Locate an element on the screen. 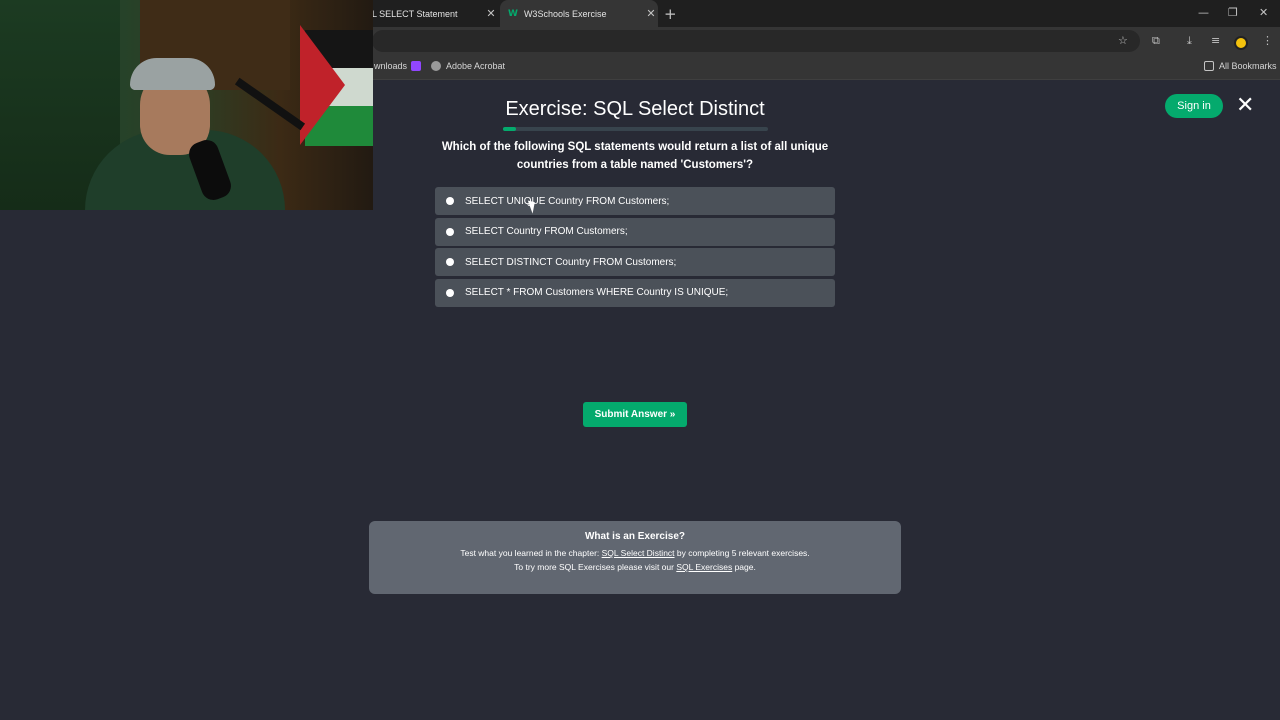 The image size is (1280, 720). bookmark-adobe-acrobat: Adobe Acrobat is located at coordinates (468, 66).